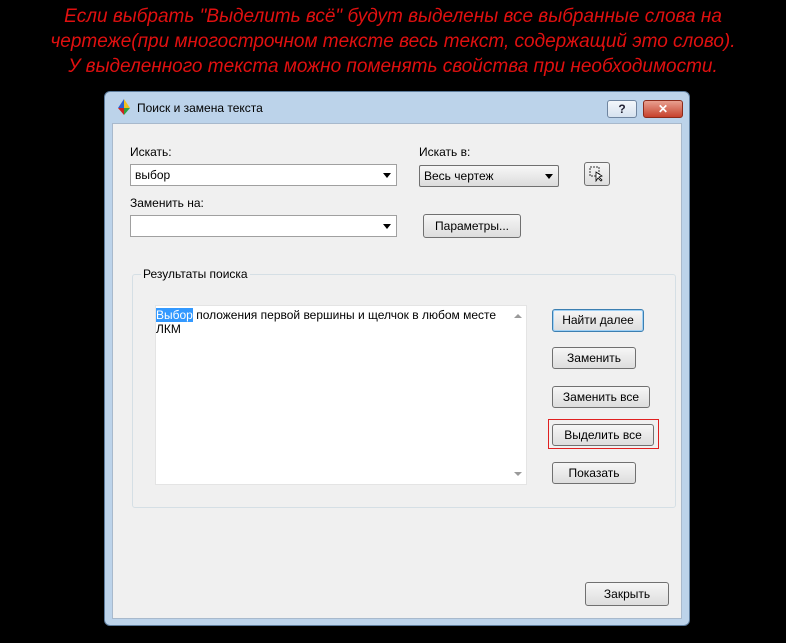 This screenshot has width=786, height=643. I want to click on find-next-button: Найти далее, so click(598, 320).